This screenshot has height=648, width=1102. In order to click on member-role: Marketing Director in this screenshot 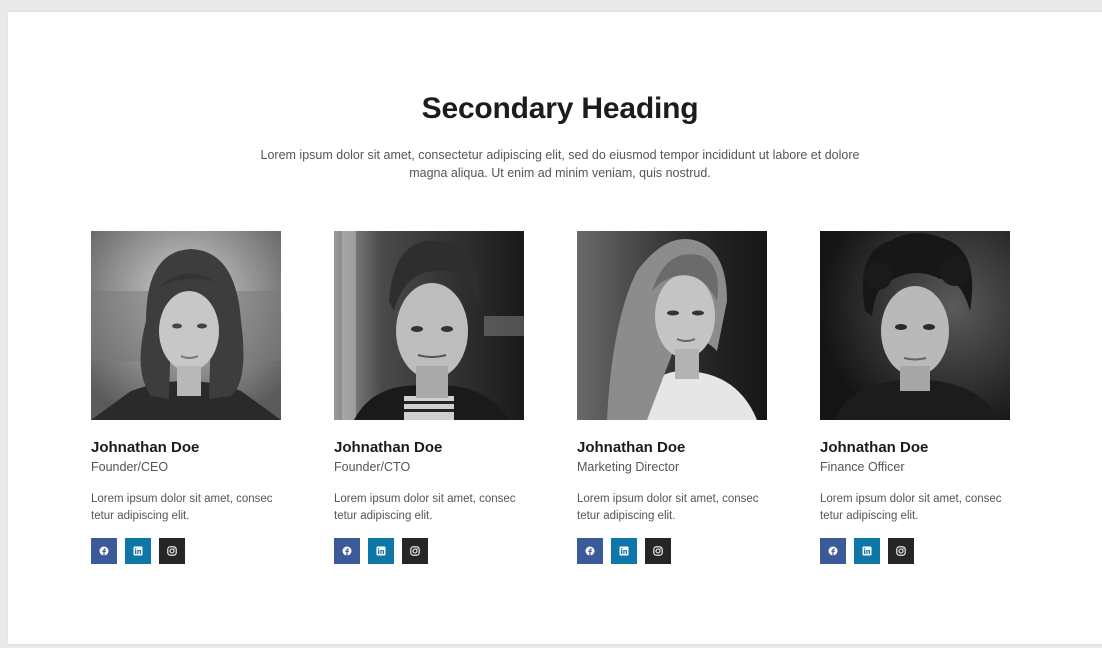, I will do `click(628, 467)`.